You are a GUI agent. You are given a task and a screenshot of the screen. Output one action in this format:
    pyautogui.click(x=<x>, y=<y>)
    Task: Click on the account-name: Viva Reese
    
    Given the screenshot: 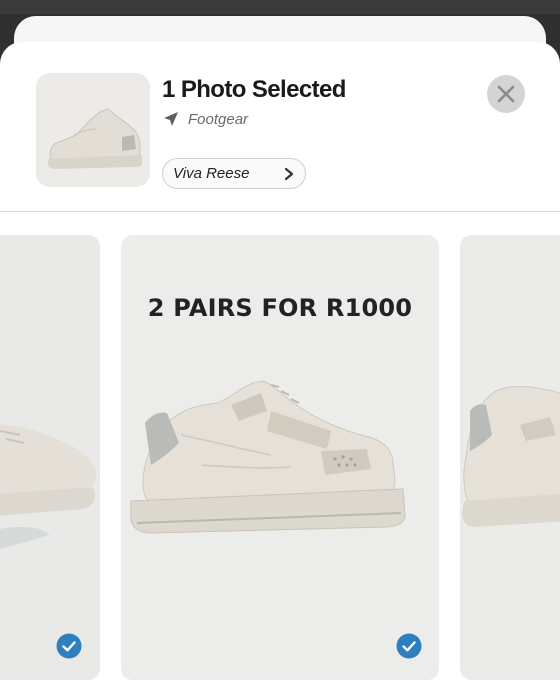 What is the action you would take?
    pyautogui.click(x=211, y=173)
    